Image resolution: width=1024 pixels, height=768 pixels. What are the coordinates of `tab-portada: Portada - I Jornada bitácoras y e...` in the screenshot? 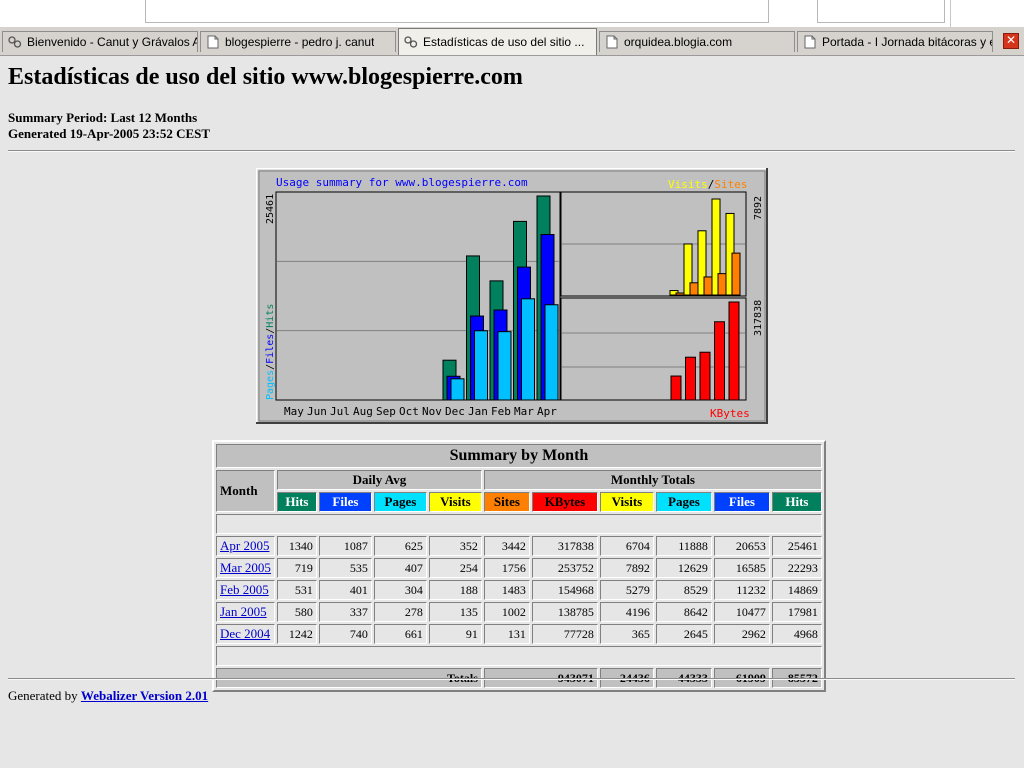 It's located at (895, 41).